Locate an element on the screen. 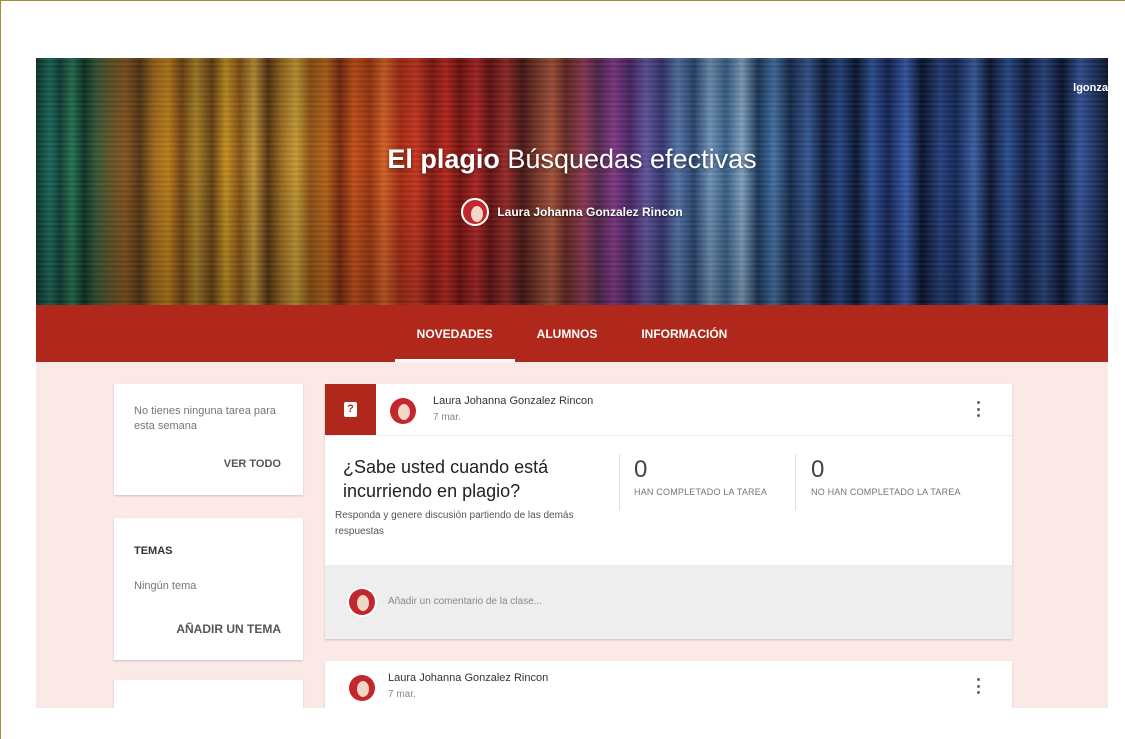  account-name: lgonza is located at coordinates (1090, 88).